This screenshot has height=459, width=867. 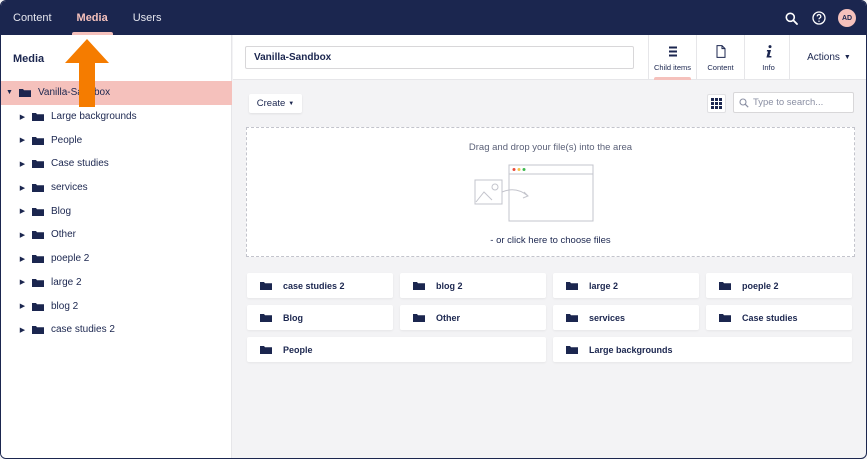 I want to click on app-info: Info, so click(x=768, y=57).